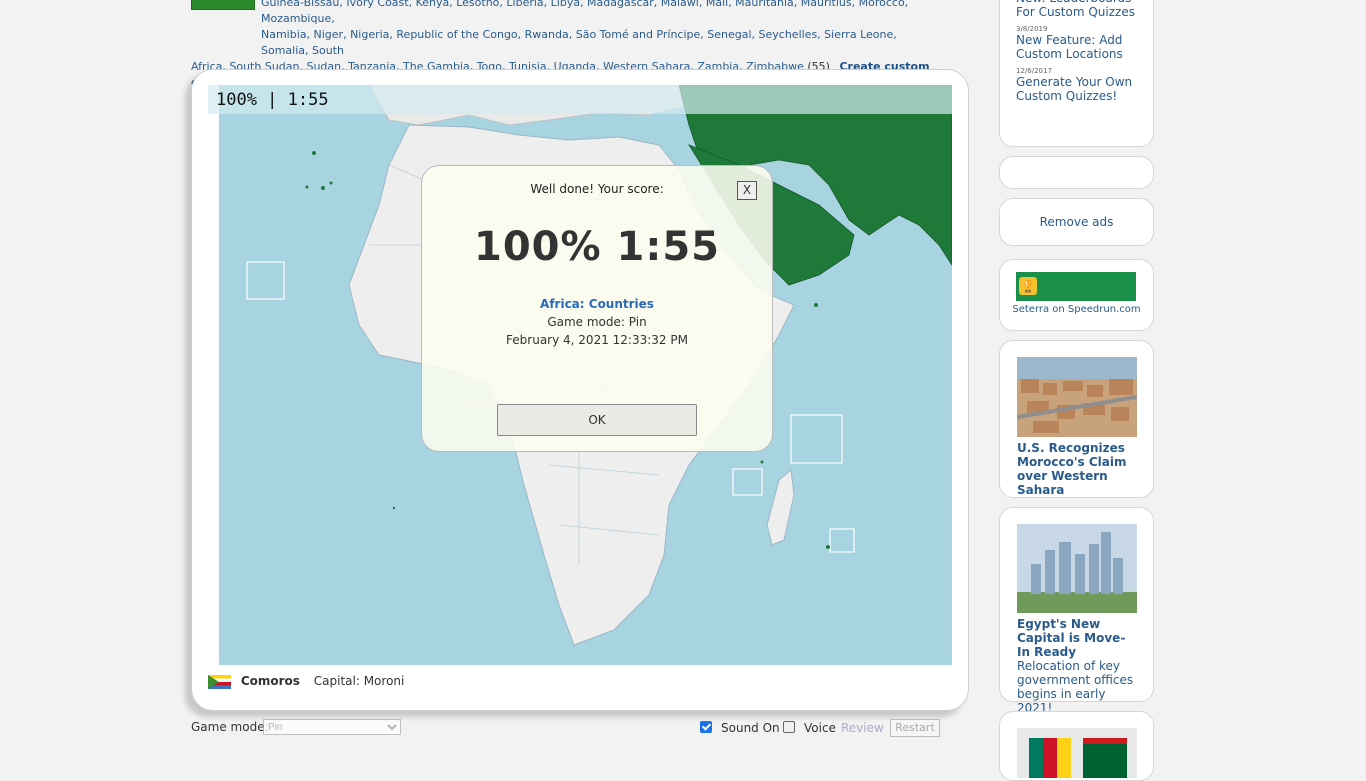  I want to click on game-mode-label: Game mode:, so click(230, 727).